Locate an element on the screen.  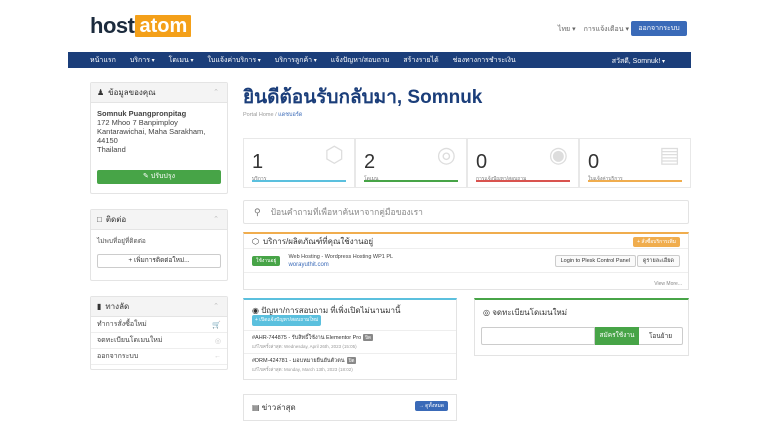
newspaper-icon: ▤ is located at coordinates (256, 407).